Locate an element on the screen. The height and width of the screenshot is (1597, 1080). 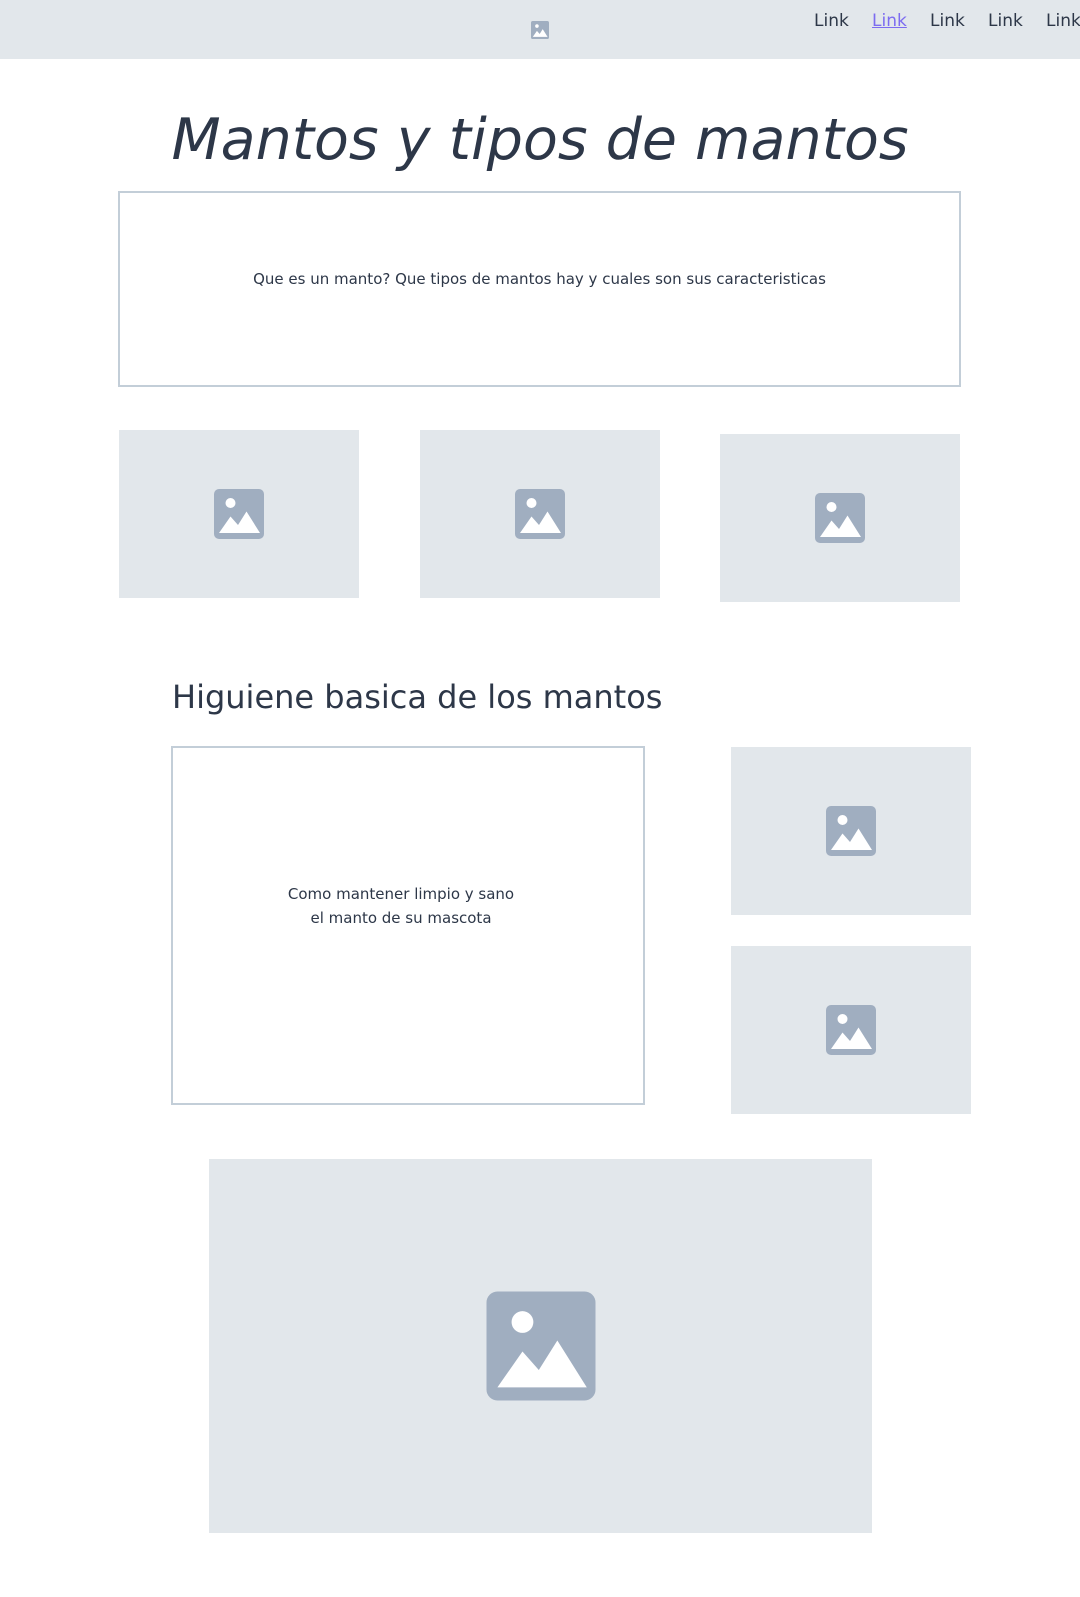
nav-link-2-active: Link is located at coordinates (889, 21).